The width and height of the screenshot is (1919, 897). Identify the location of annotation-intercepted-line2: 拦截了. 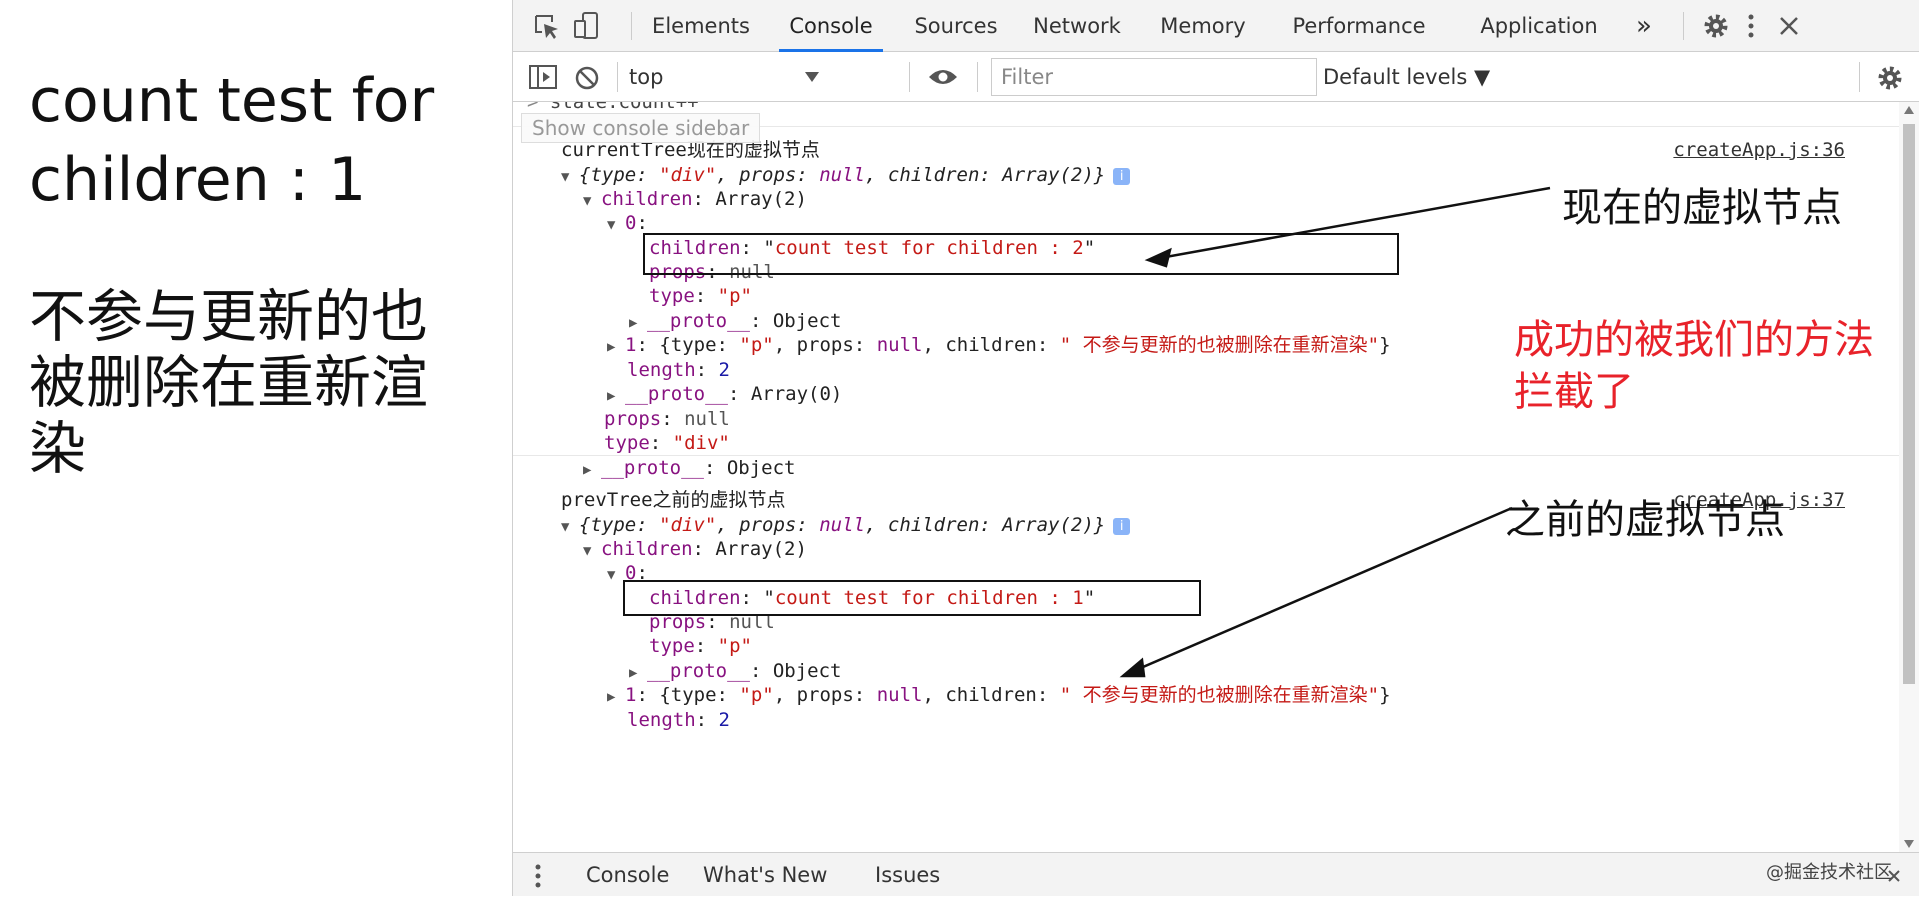
(1574, 392).